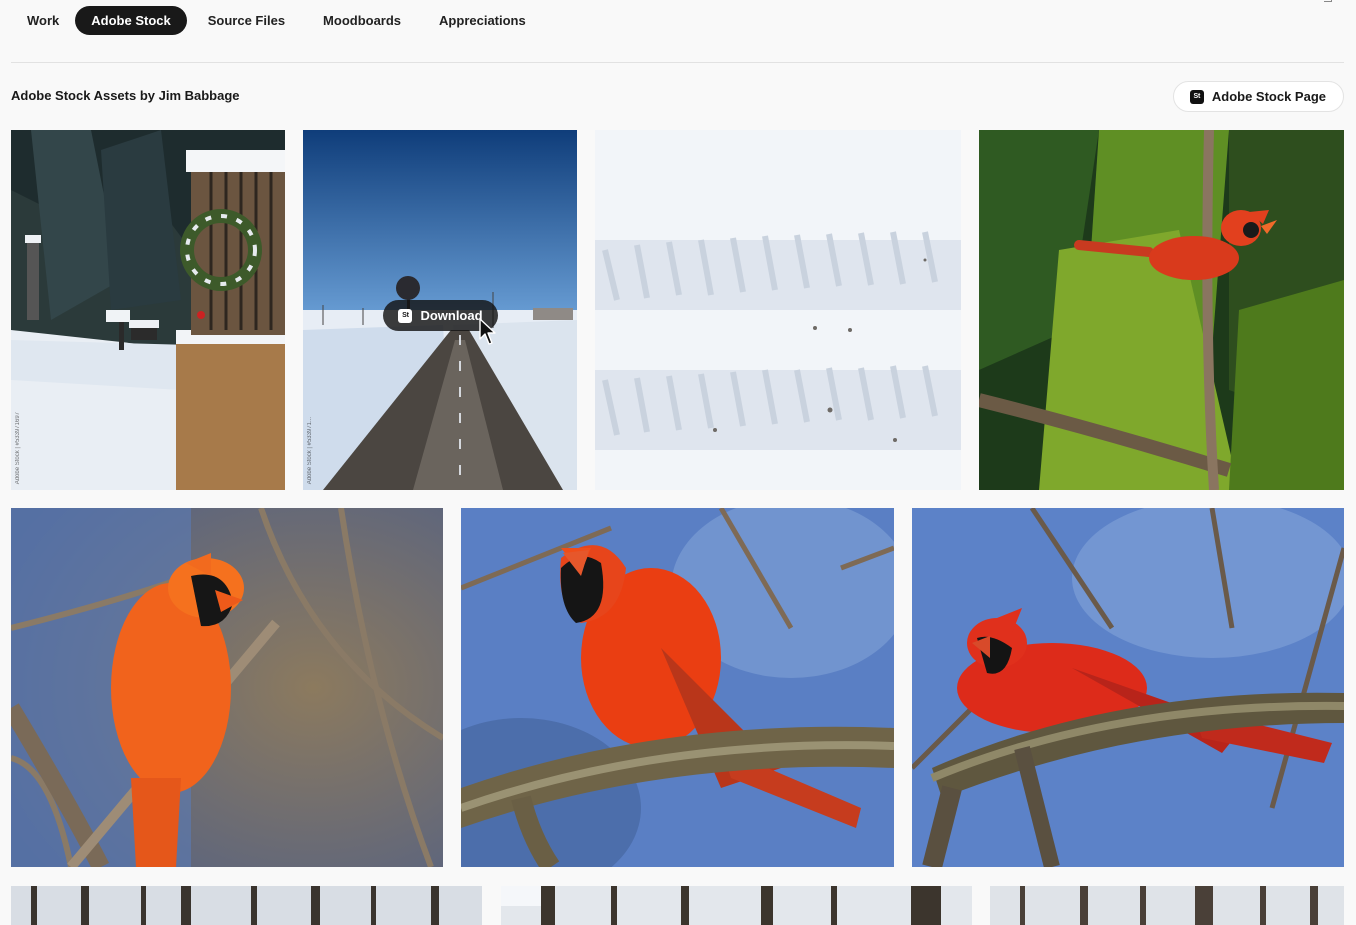 Image resolution: width=1356 pixels, height=925 pixels. I want to click on cardinal-evergreen-image, so click(1161, 310).